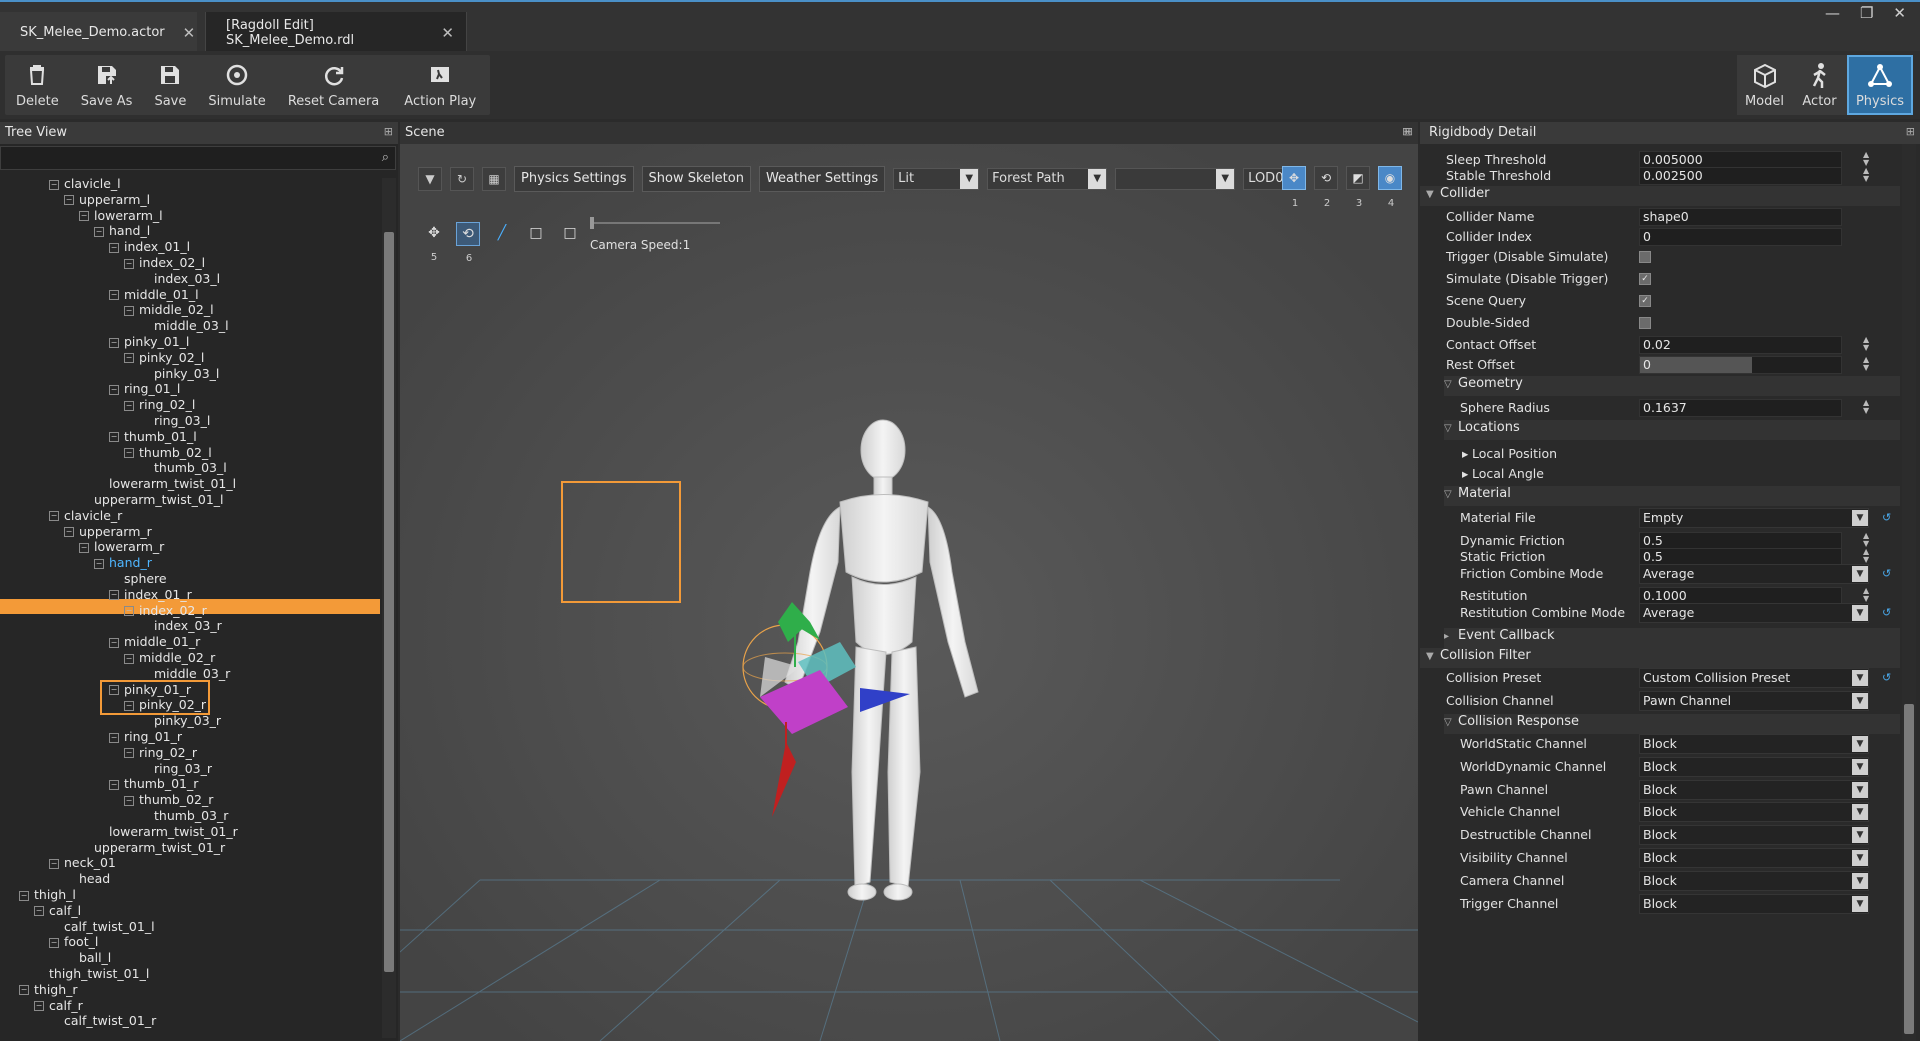  I want to click on collision-filter-section: ▼ Collision Filter, so click(1660, 658).